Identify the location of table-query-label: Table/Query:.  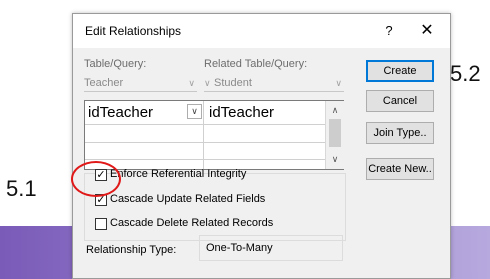
(115, 64).